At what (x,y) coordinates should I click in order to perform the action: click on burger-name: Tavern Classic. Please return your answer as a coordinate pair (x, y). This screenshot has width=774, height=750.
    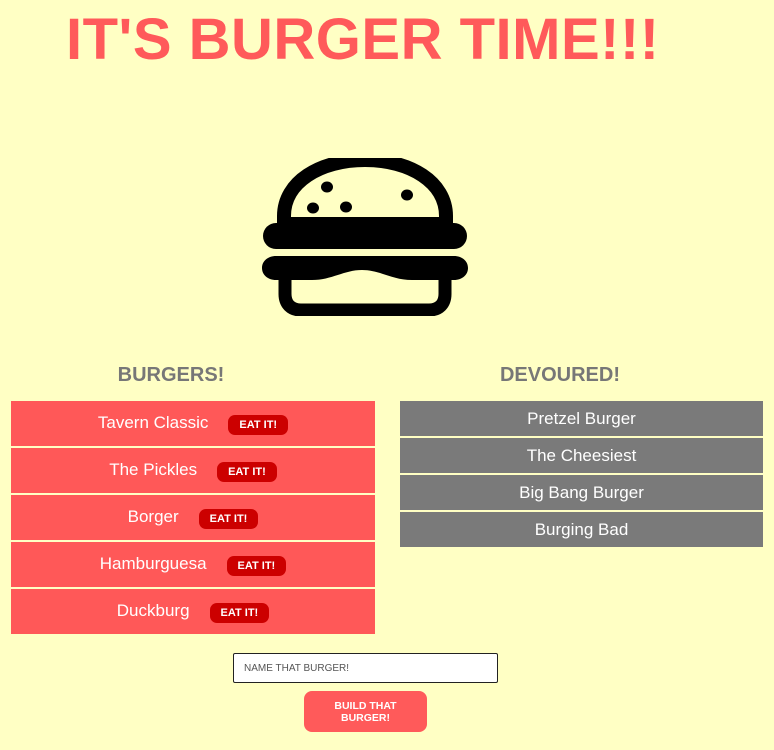
    Looking at the image, I should click on (153, 422).